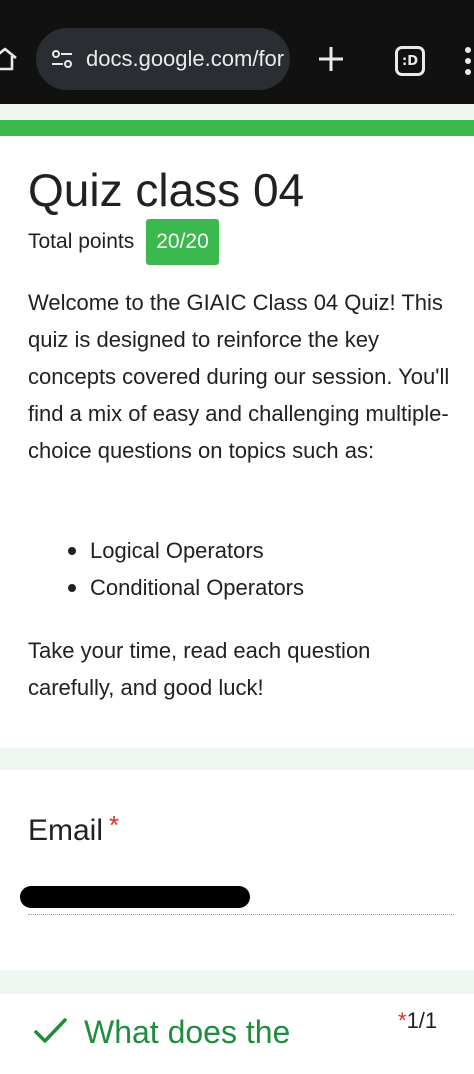 The width and height of the screenshot is (474, 1074). What do you see at coordinates (197, 587) in the screenshot?
I see `topic-label: Conditional Operators` at bounding box center [197, 587].